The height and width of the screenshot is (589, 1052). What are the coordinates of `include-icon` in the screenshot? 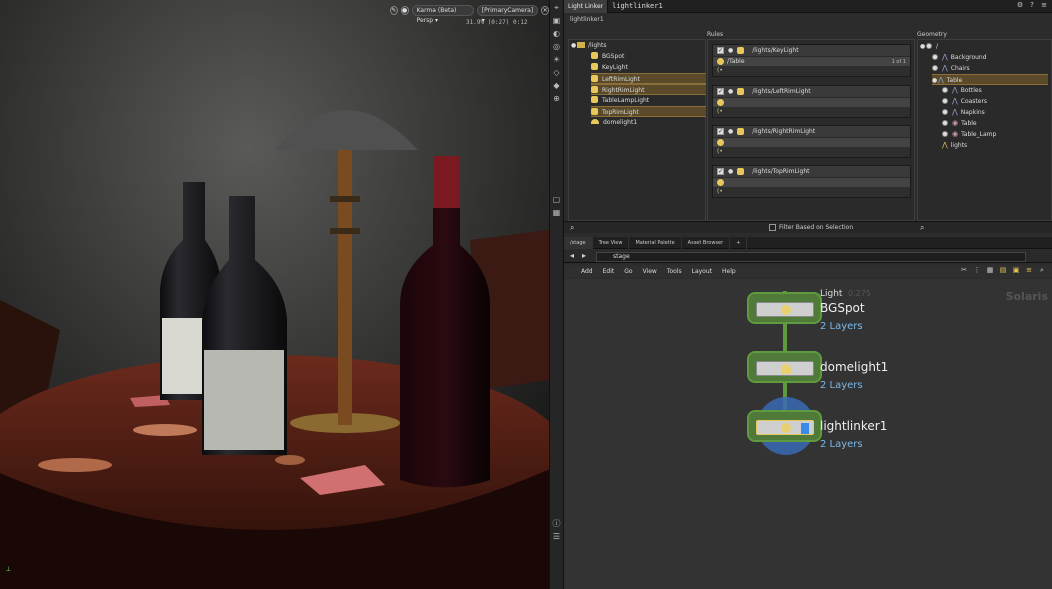 It's located at (720, 102).